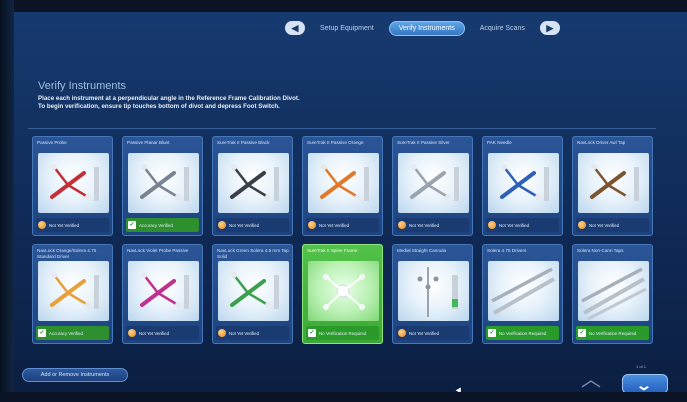 The width and height of the screenshot is (687, 402). What do you see at coordinates (507, 250) in the screenshot?
I see `instrument-name: Solera 4.75 Drivers` at bounding box center [507, 250].